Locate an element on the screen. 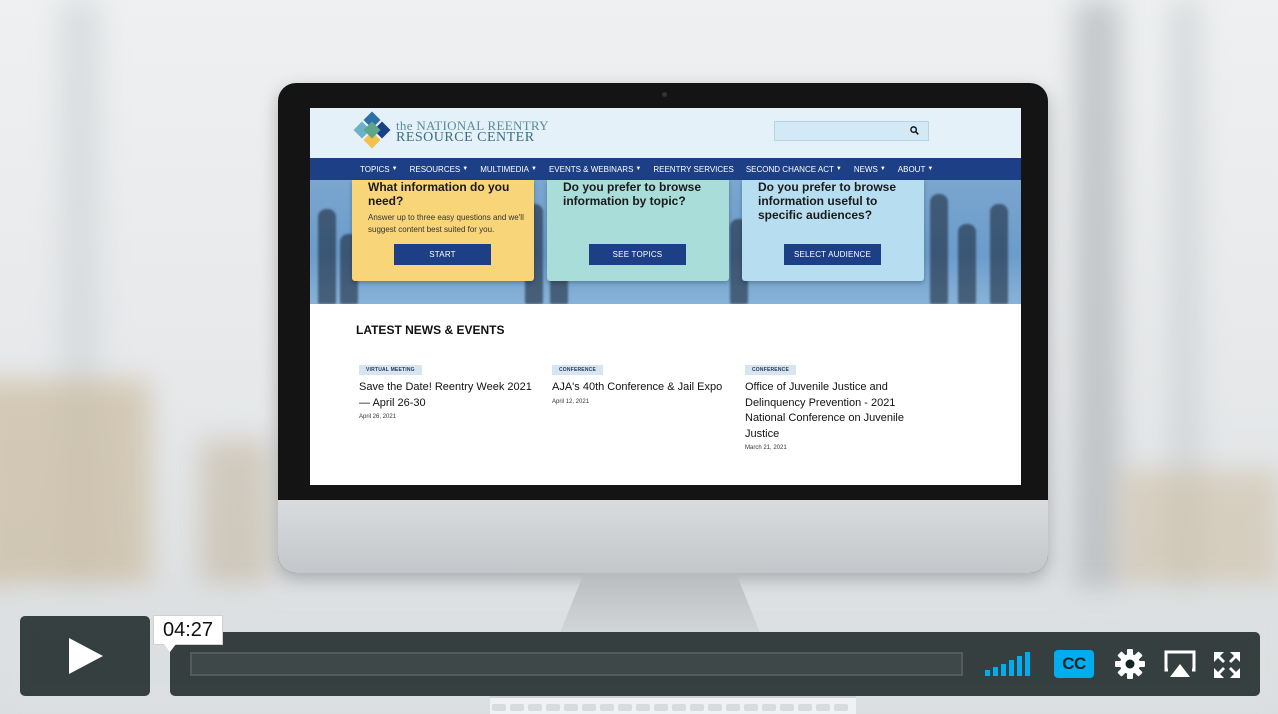 This screenshot has height=714, width=1278. nav-item-multimedia: MULTIMEDIA ▼ is located at coordinates (508, 169).